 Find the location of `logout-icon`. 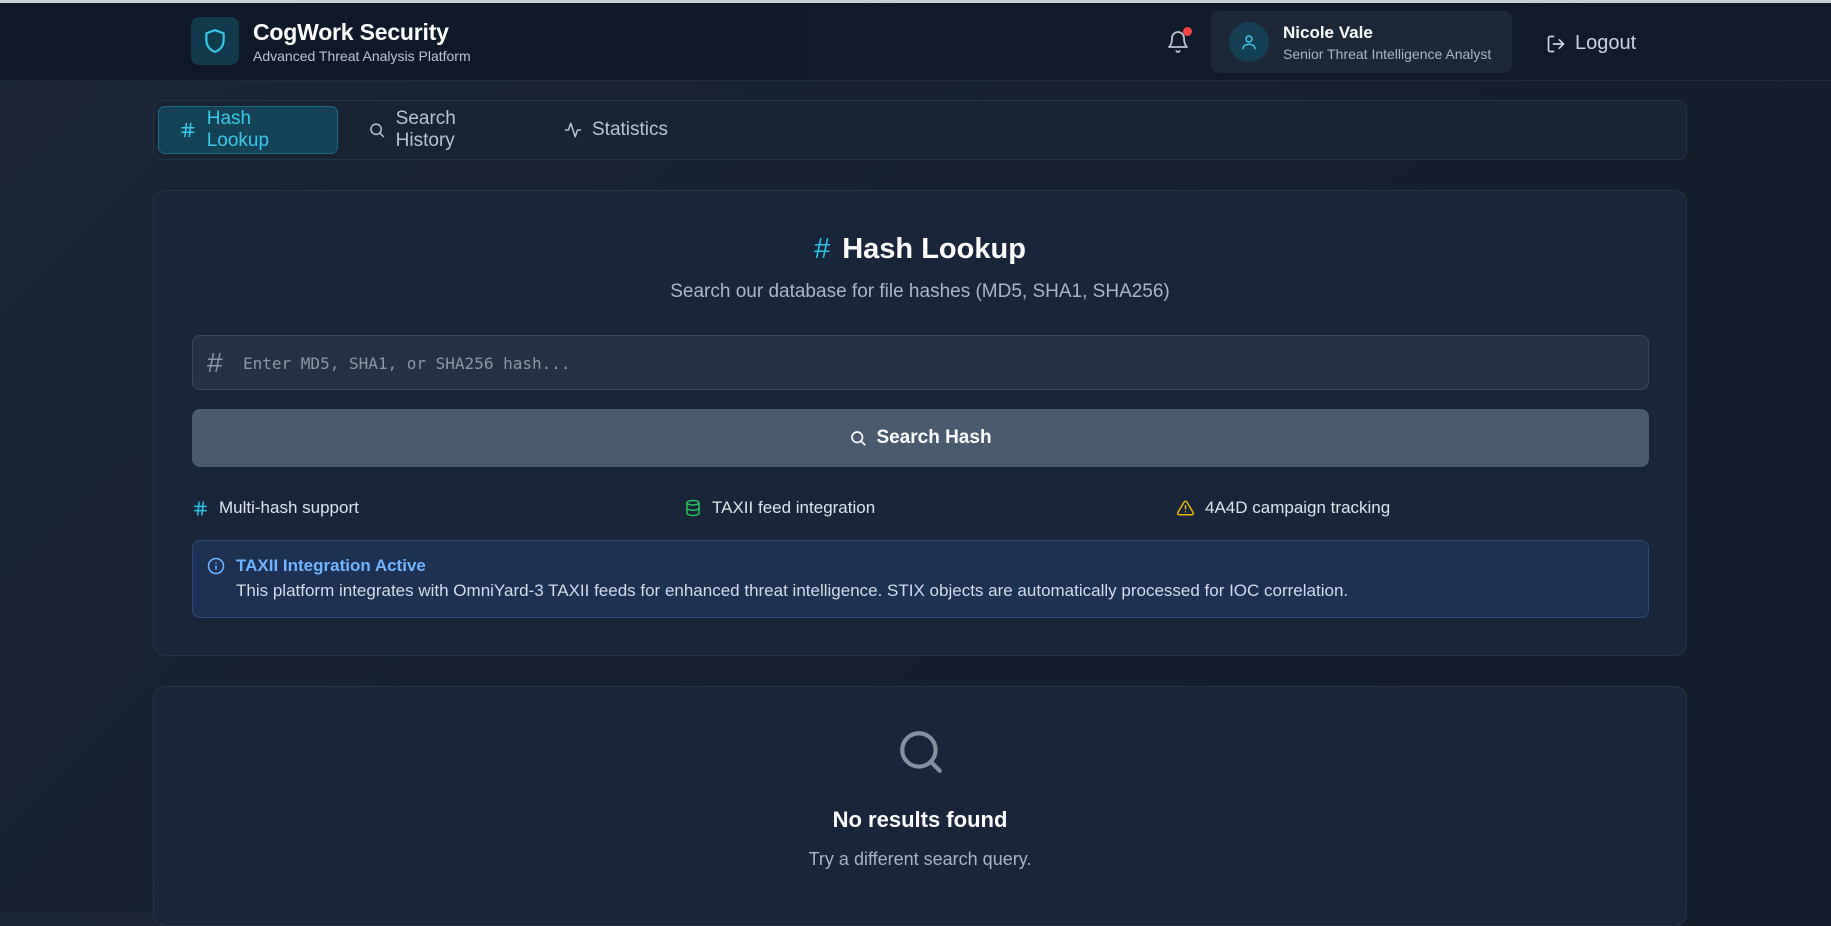

logout-icon is located at coordinates (1556, 43).